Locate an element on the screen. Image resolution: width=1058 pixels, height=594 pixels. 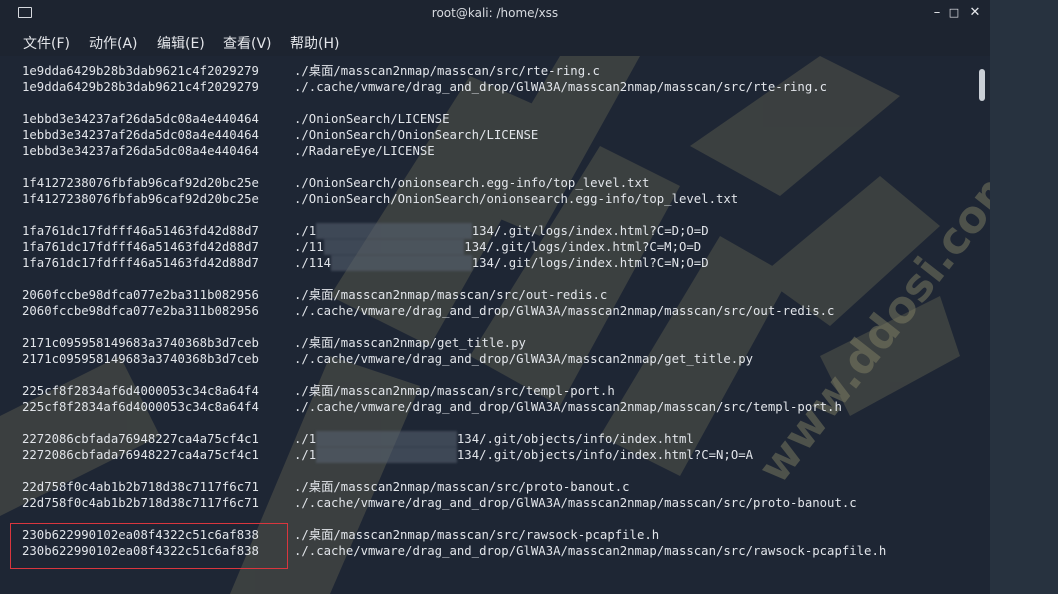
file-path: ./桌面/masscan2nmap/get_title.py is located at coordinates (410, 343).